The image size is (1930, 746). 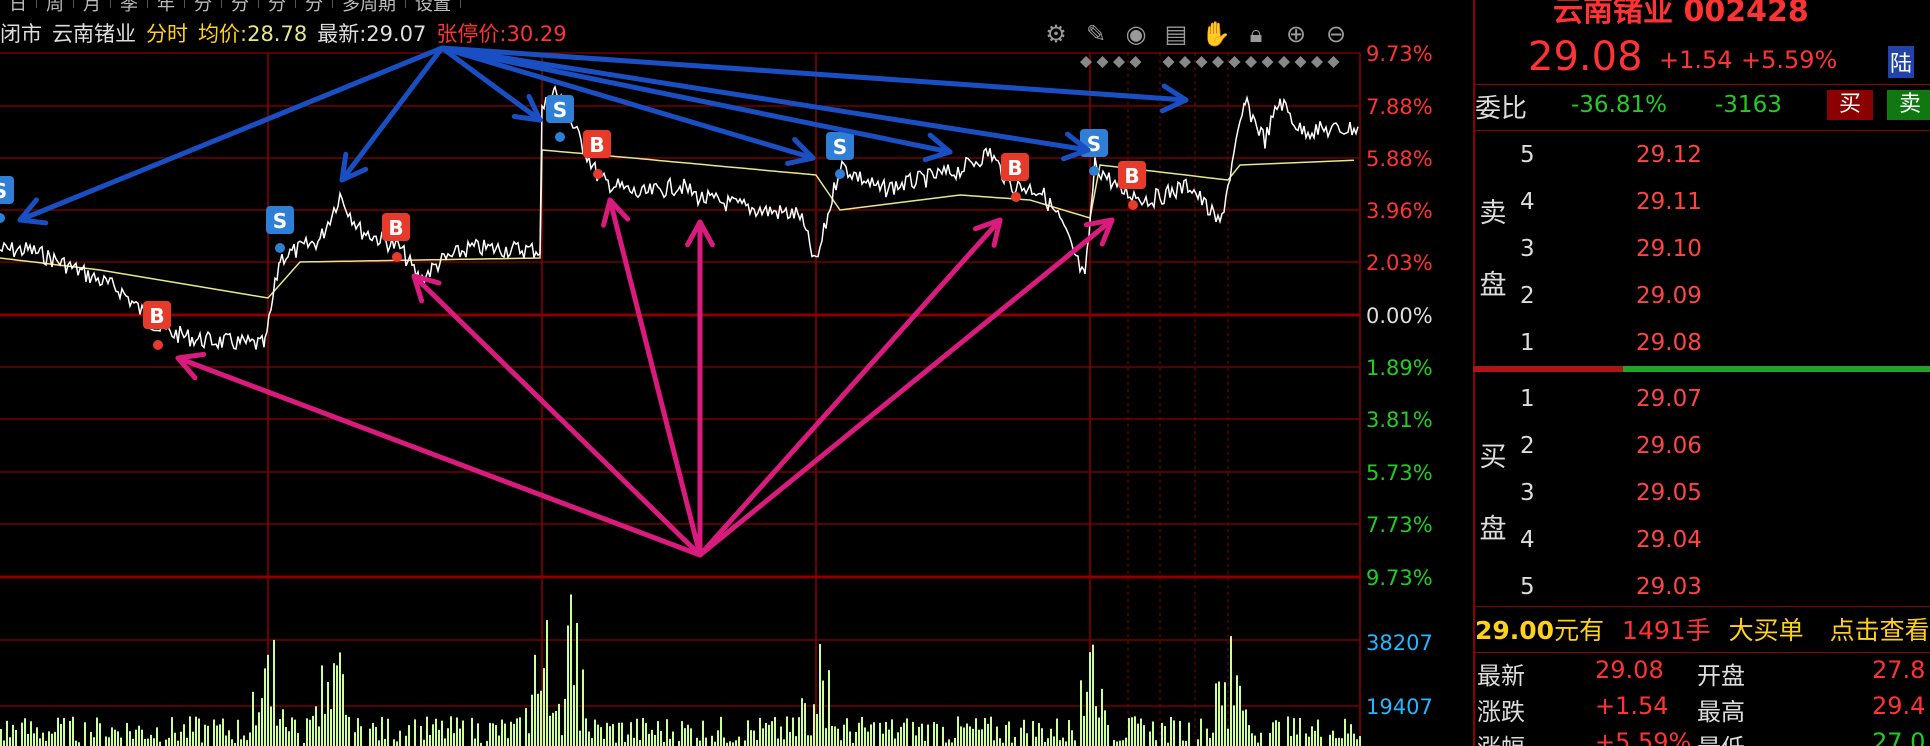 What do you see at coordinates (167, 33) in the screenshot?
I see `view-mode: 分时` at bounding box center [167, 33].